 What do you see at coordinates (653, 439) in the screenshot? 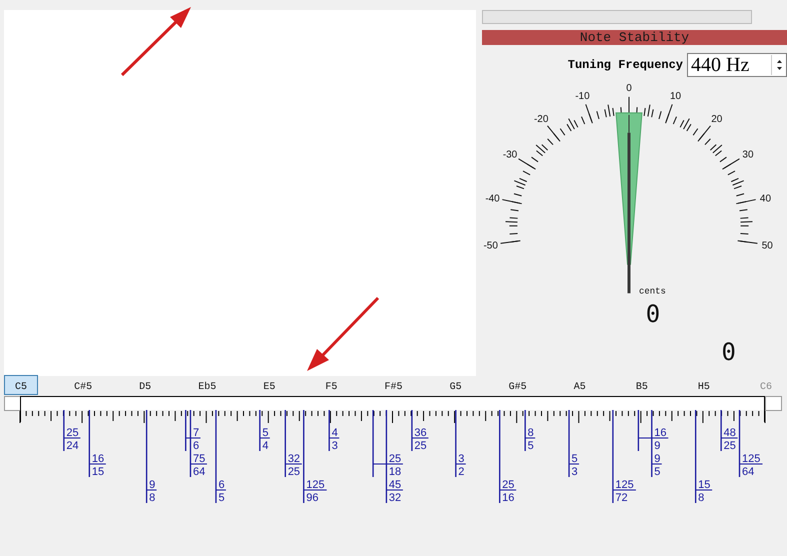
I see `ratio-fraction: 16 9` at bounding box center [653, 439].